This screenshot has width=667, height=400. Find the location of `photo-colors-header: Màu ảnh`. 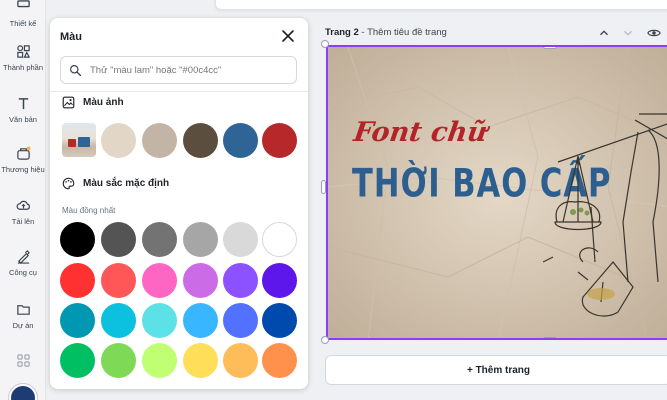

photo-colors-header: Màu ảnh is located at coordinates (93, 102).